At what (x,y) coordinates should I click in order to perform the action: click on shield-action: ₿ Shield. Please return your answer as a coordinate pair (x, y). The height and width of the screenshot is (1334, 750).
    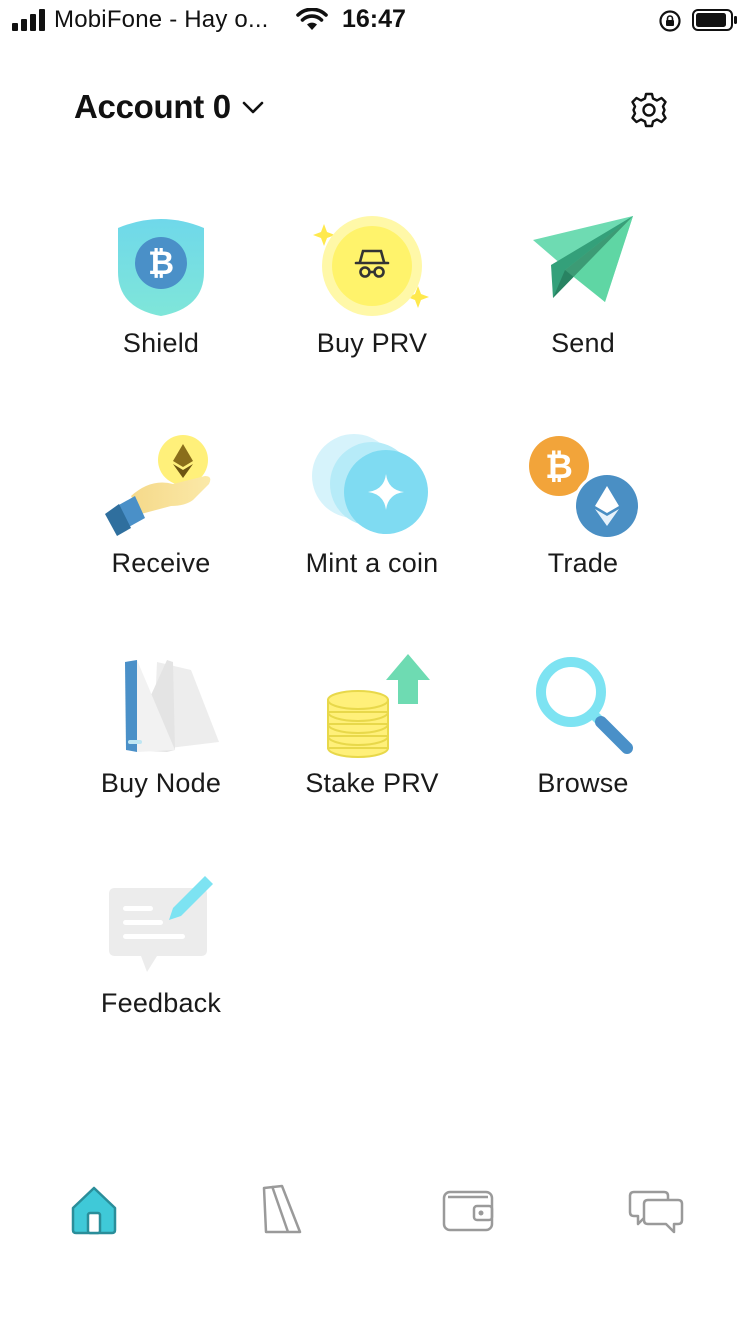
    Looking at the image, I should click on (161, 310).